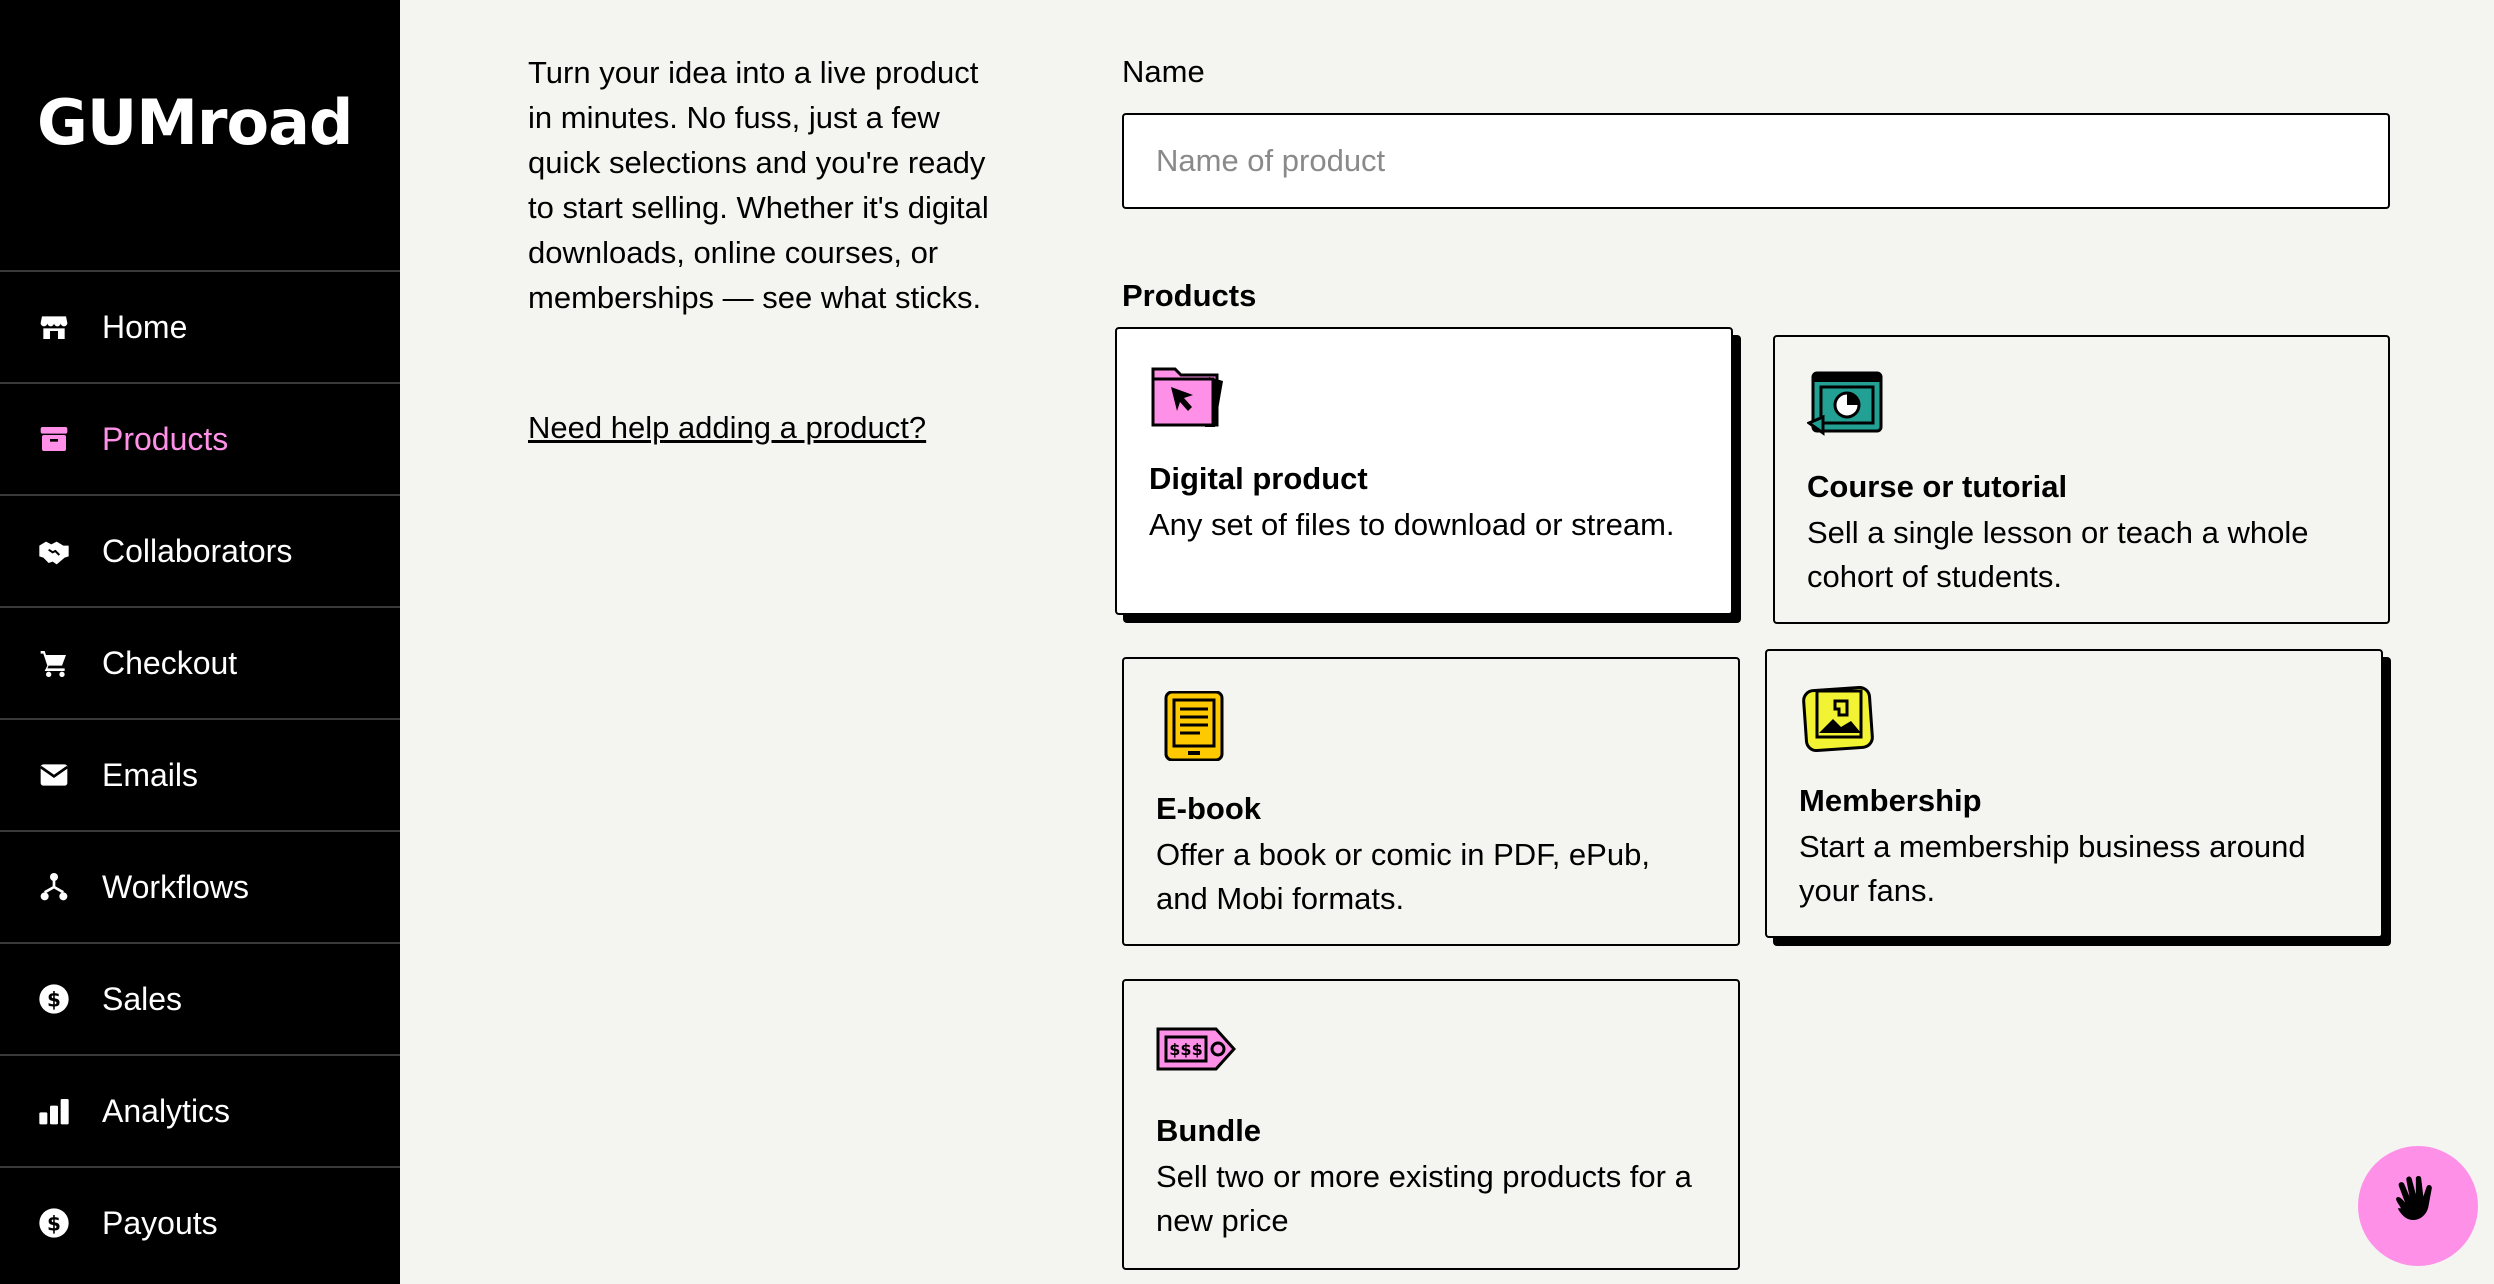 Image resolution: width=2494 pixels, height=1284 pixels. I want to click on cart-icon, so click(54, 663).